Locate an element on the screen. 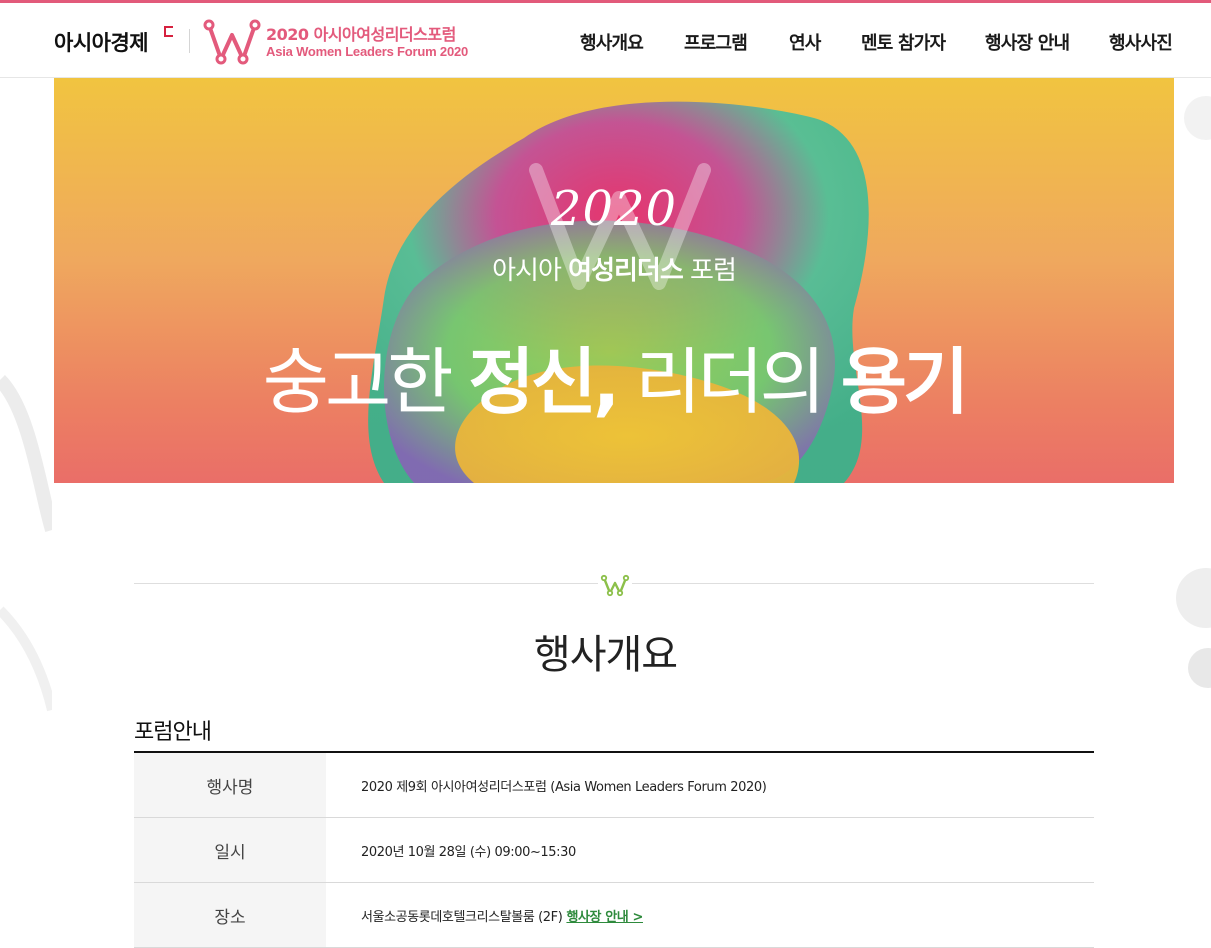 The width and height of the screenshot is (1211, 948). row-label: 일시 is located at coordinates (230, 850).